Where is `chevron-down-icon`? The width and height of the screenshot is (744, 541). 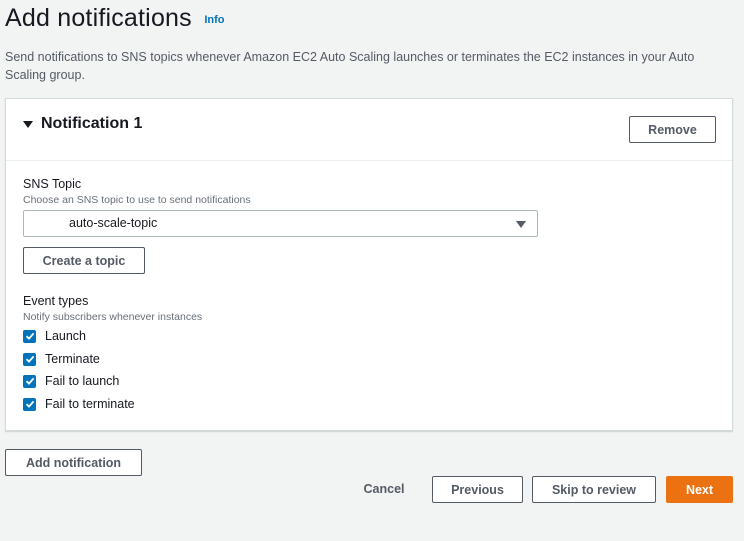 chevron-down-icon is located at coordinates (521, 224).